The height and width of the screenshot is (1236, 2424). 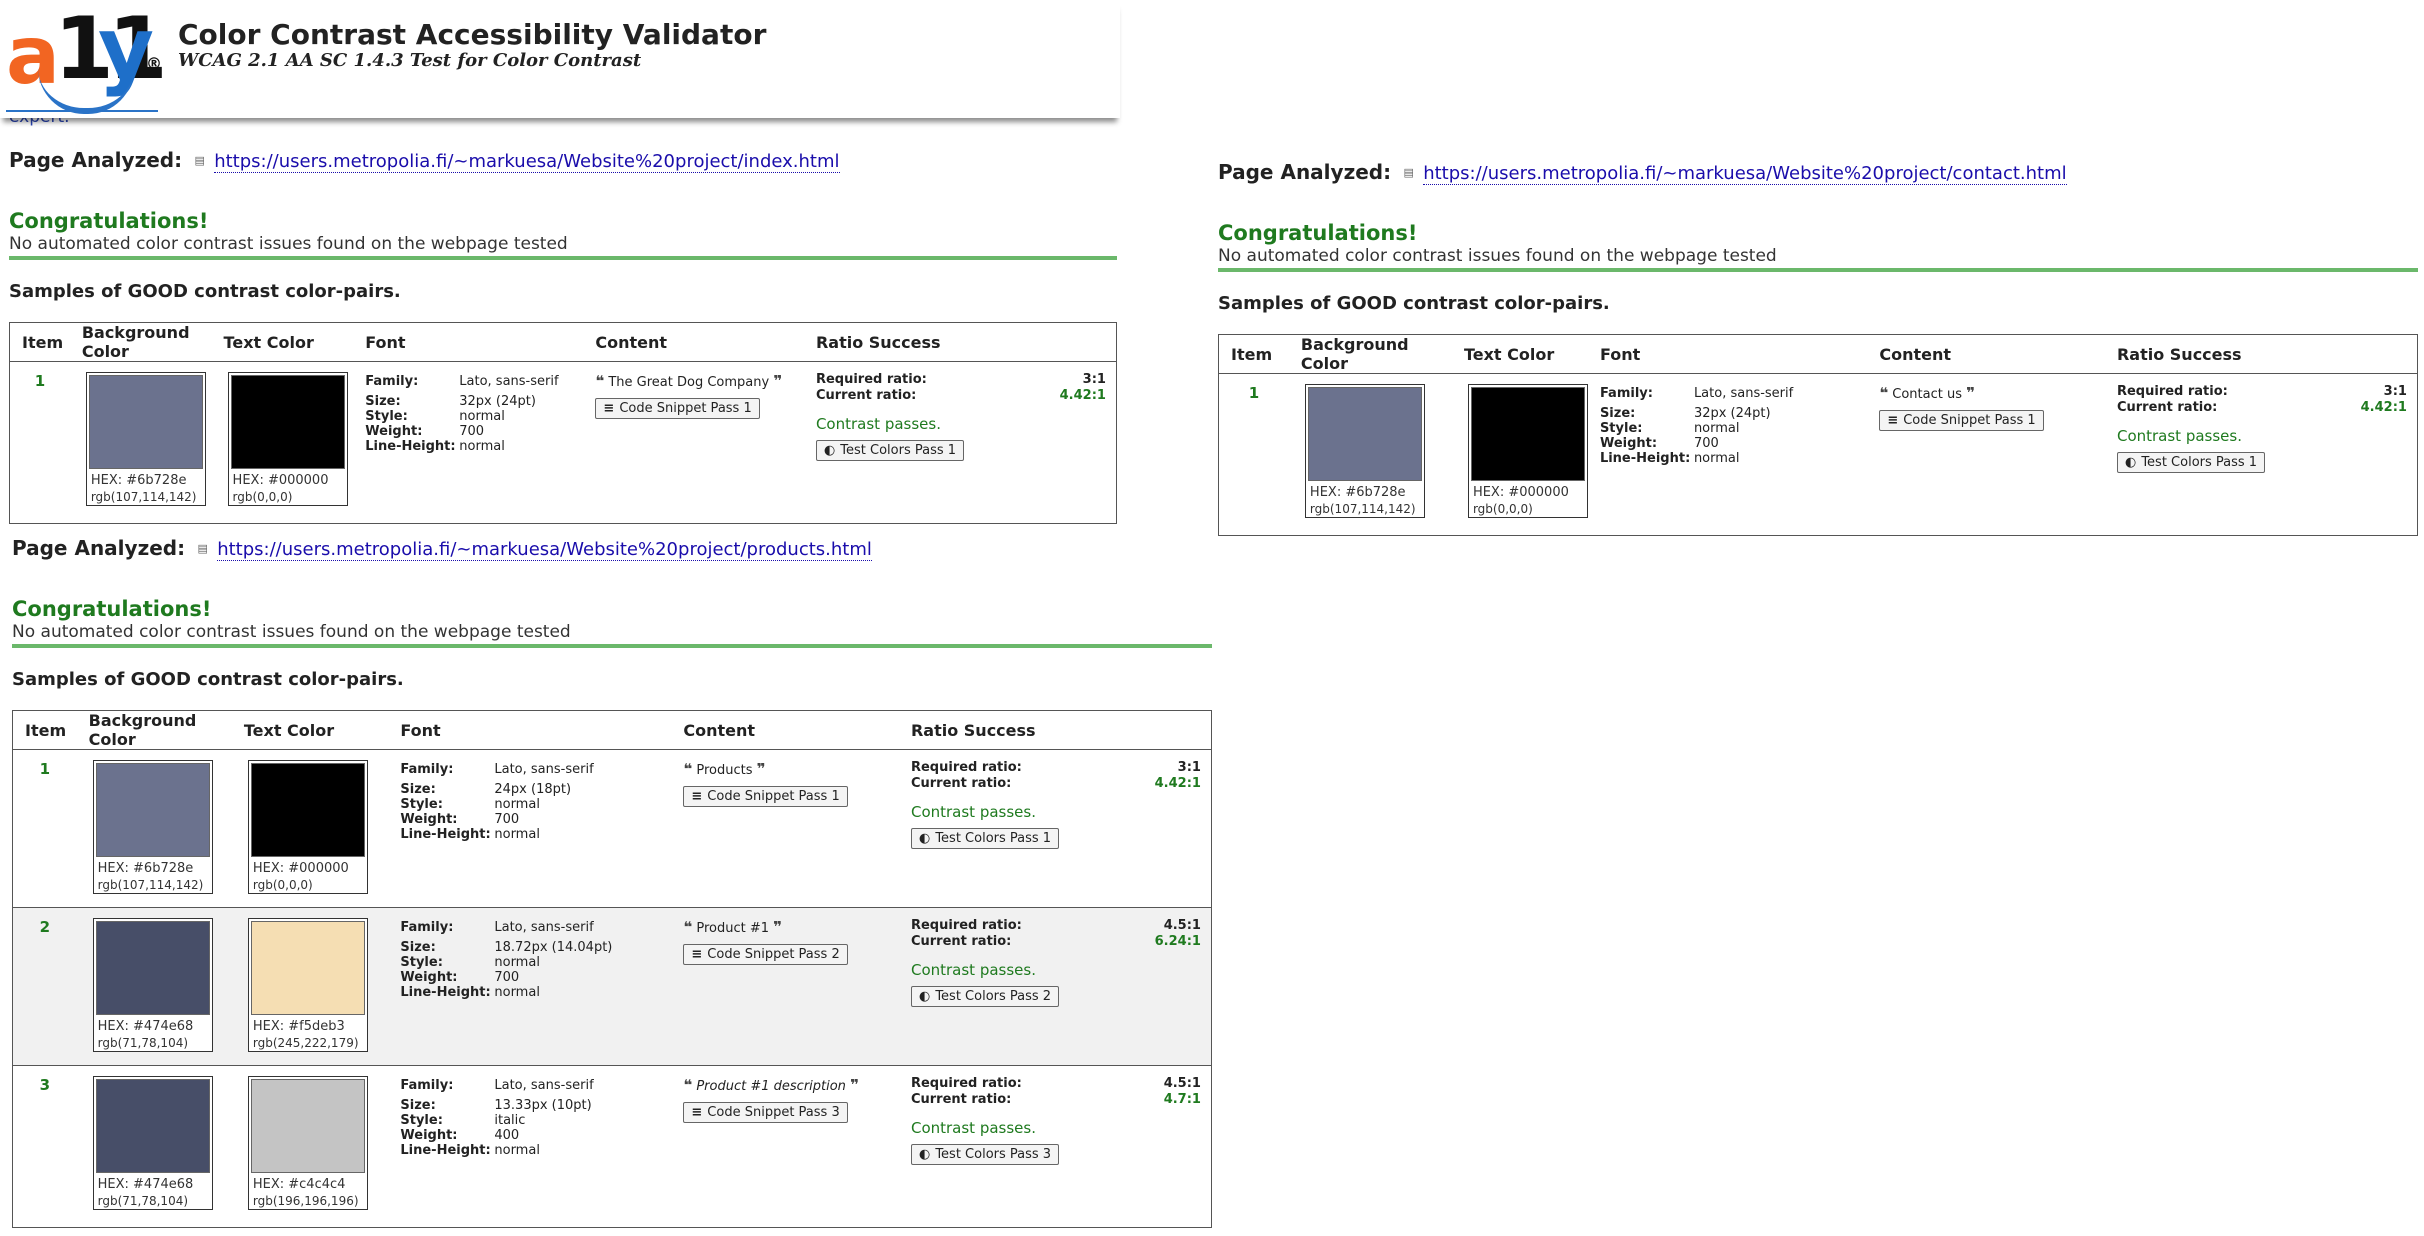 What do you see at coordinates (1502, 509) in the screenshot?
I see `rgb-value: rgb(0,0,0)` at bounding box center [1502, 509].